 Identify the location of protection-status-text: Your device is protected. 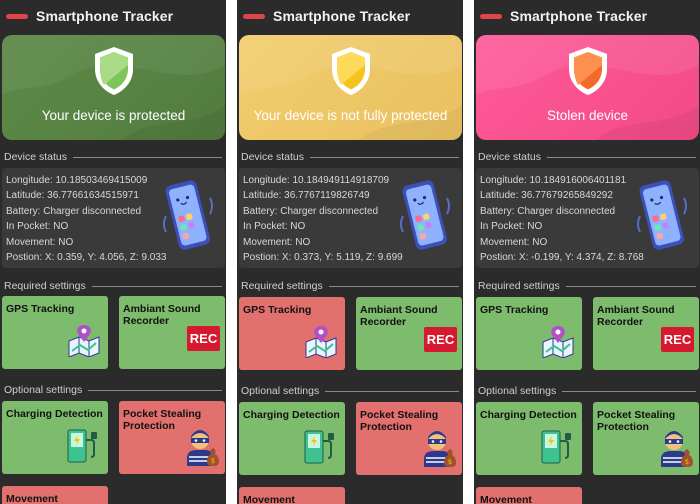
(113, 115).